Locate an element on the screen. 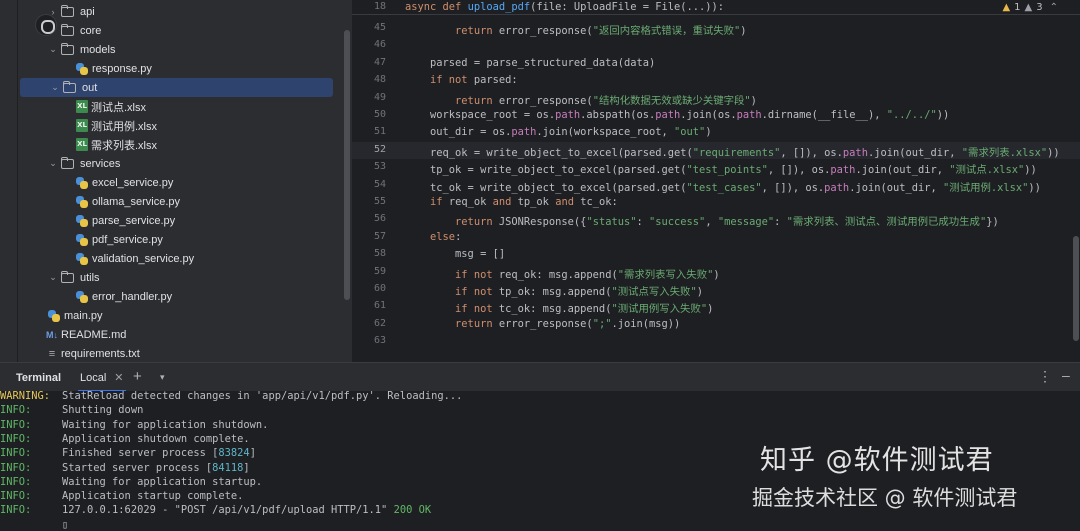  inspection-widget: ▲ 1 ▲ 3 ⌃ is located at coordinates (1030, 7).